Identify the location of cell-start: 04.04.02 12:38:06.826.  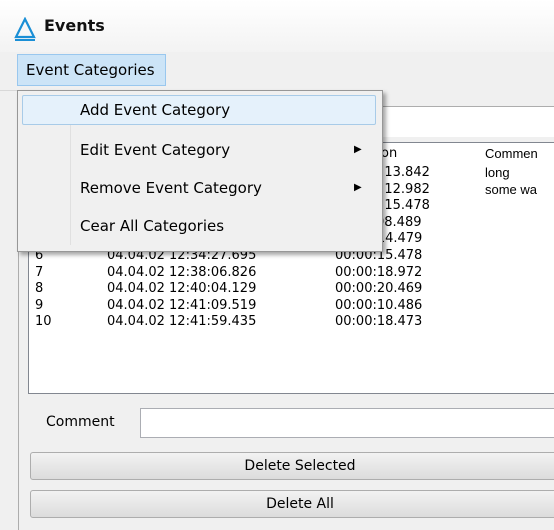
(182, 272).